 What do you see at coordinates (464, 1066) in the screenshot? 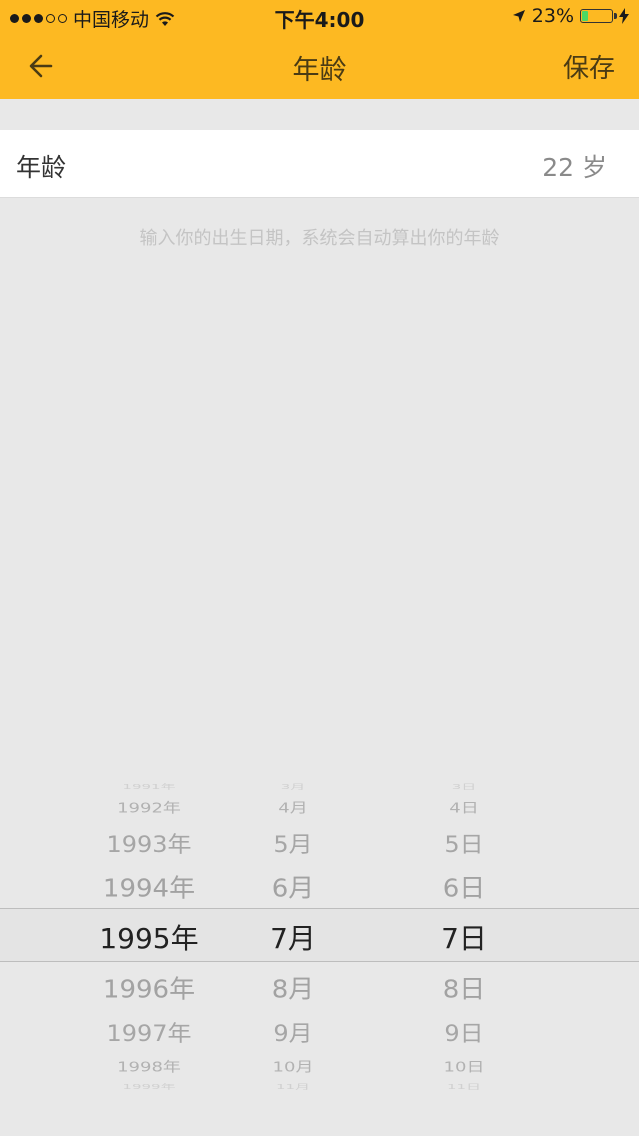
I see `day-option: 10日` at bounding box center [464, 1066].